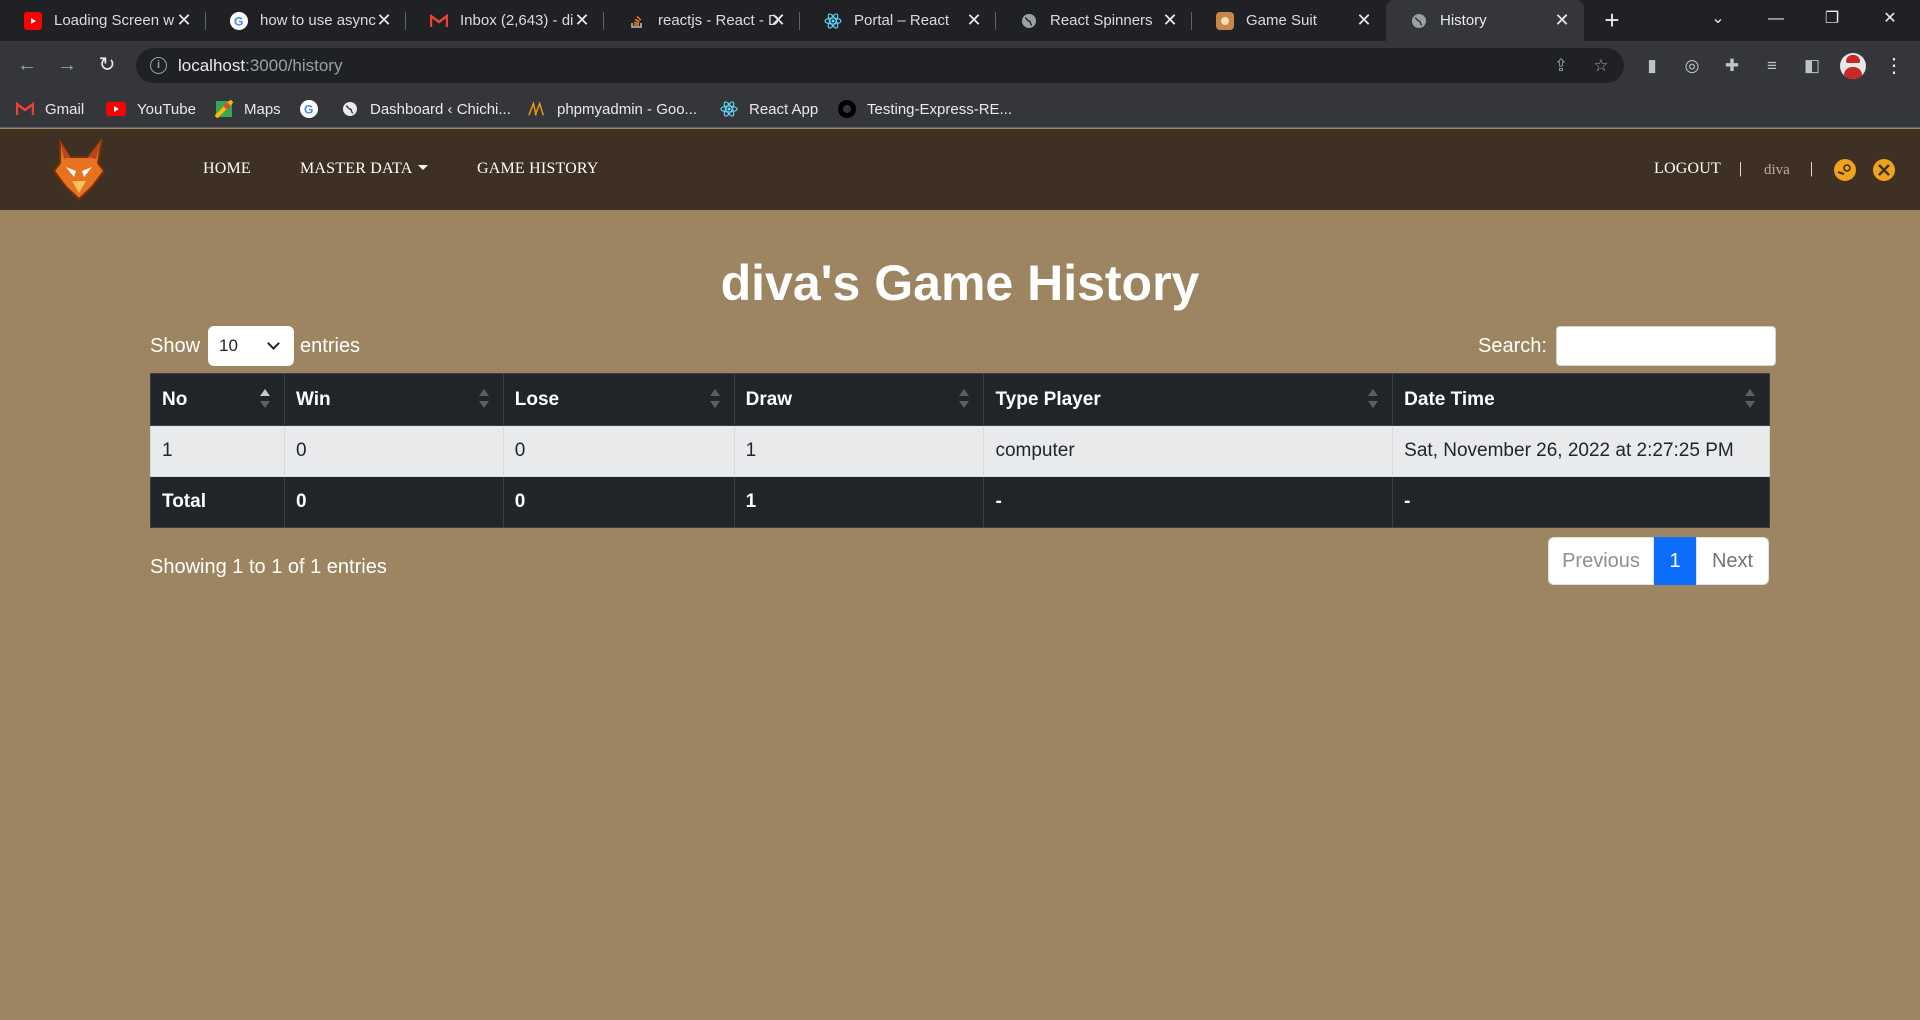  What do you see at coordinates (227, 169) in the screenshot?
I see `nav-home: HOME` at bounding box center [227, 169].